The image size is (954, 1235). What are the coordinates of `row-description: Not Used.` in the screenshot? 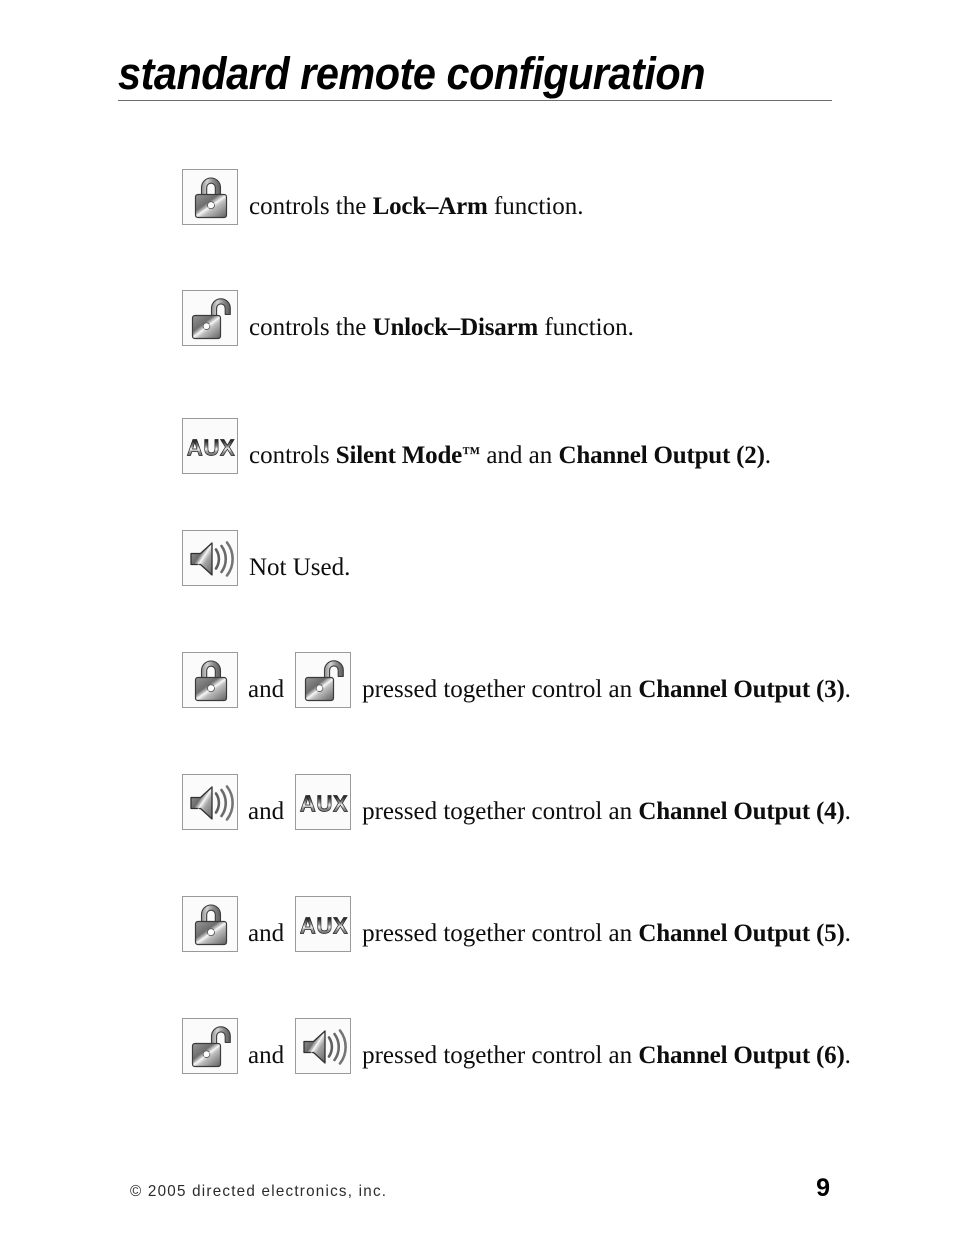 It's located at (294, 569).